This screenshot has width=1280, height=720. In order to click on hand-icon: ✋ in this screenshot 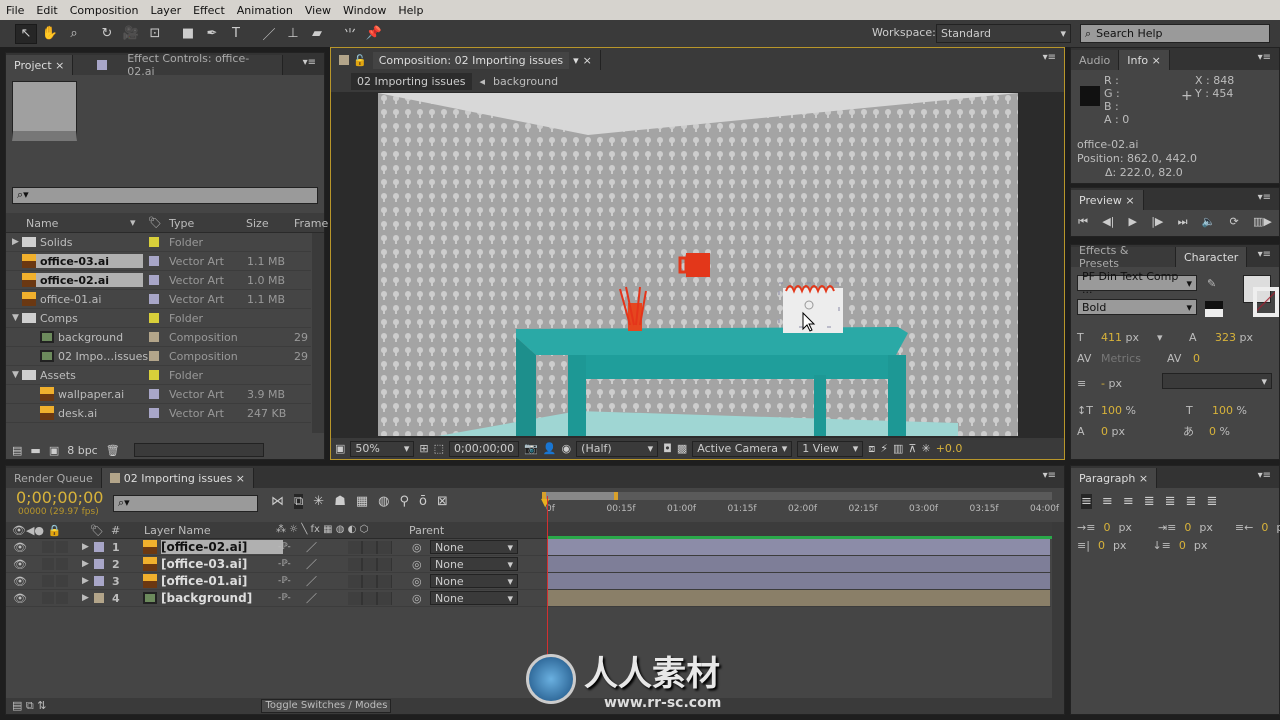, I will do `click(50, 34)`.